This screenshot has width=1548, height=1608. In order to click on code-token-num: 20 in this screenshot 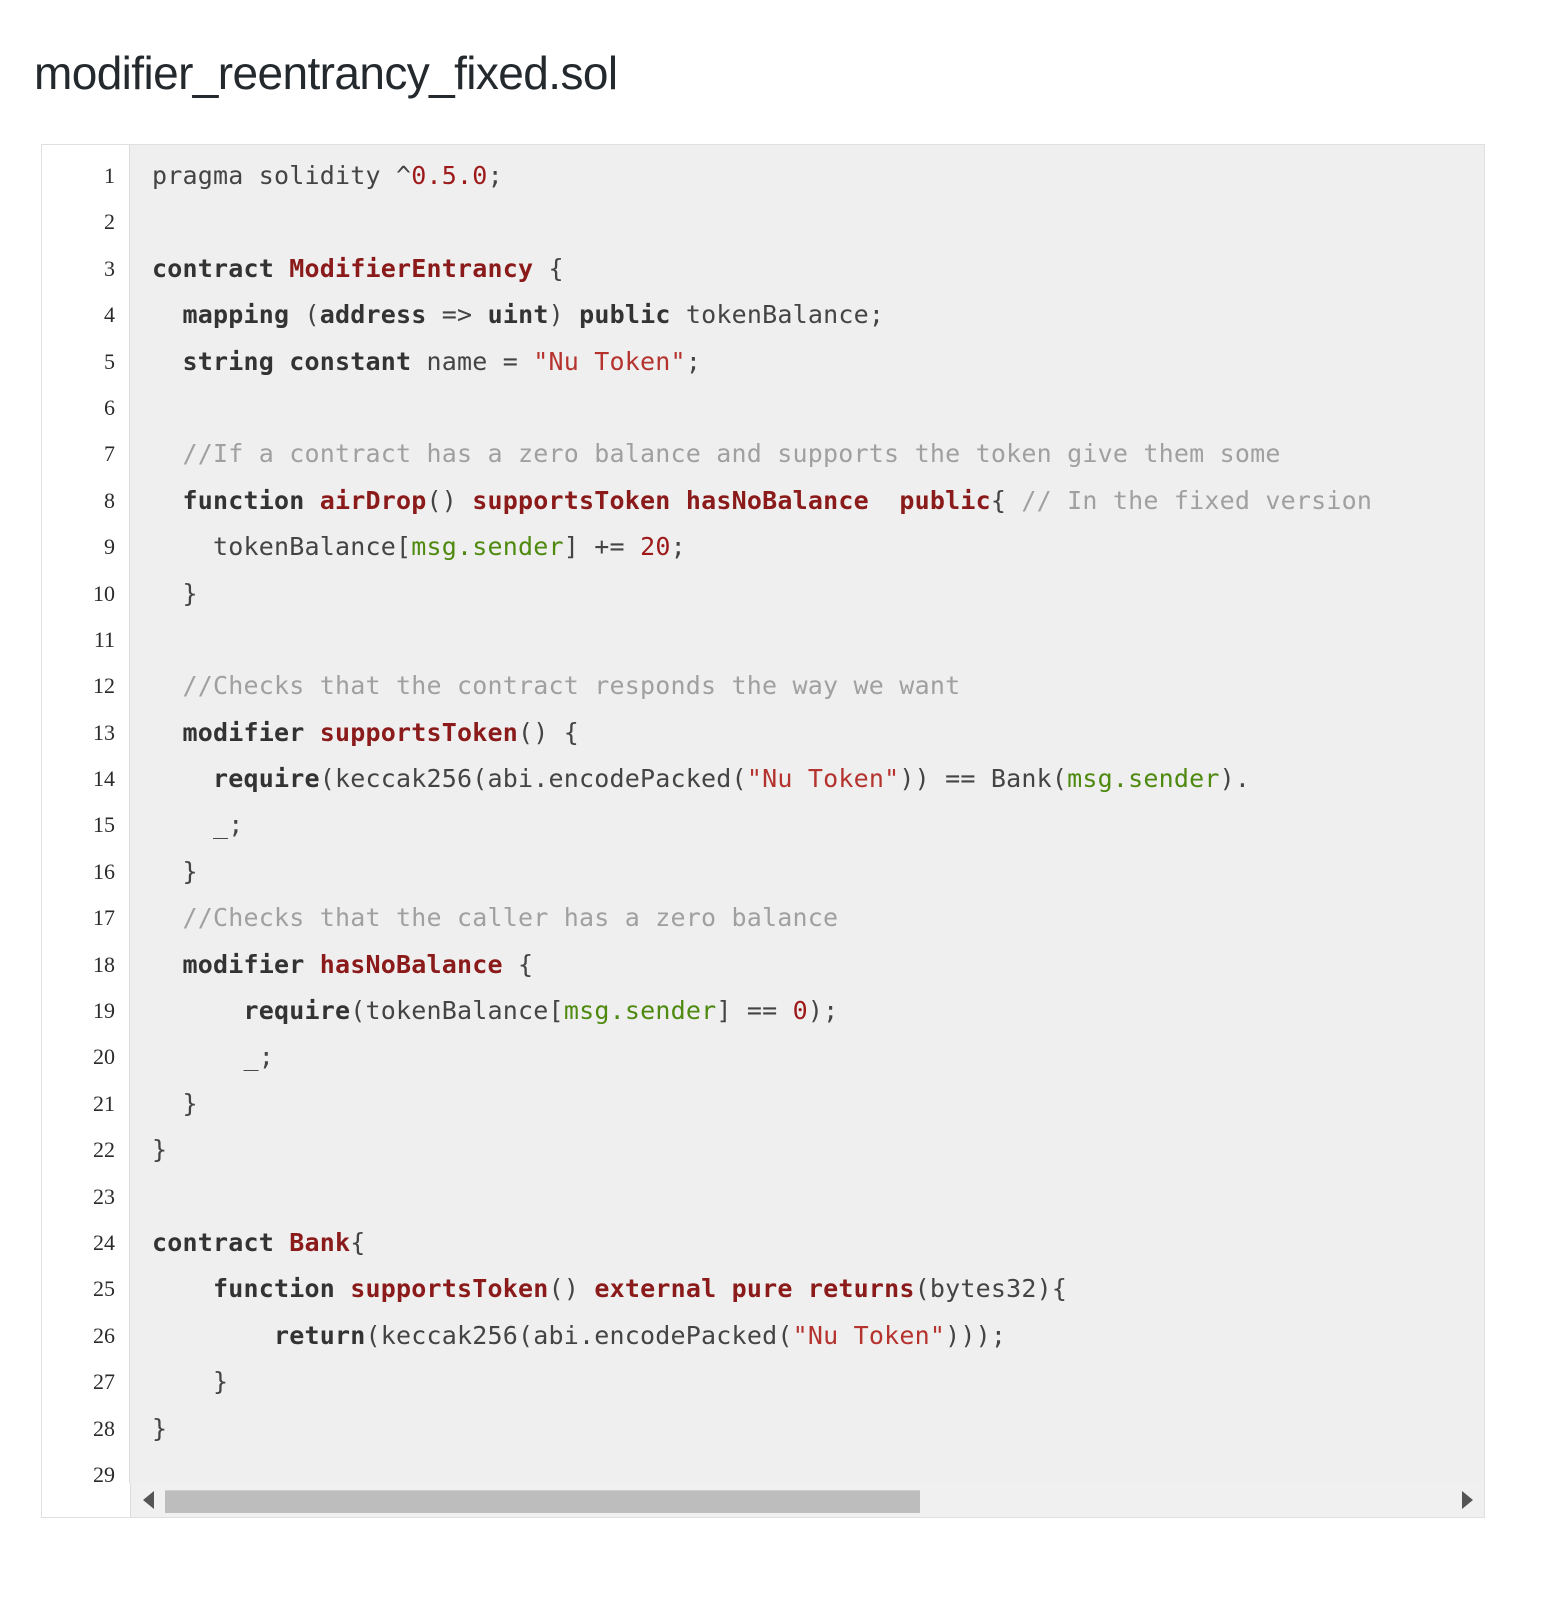, I will do `click(655, 547)`.